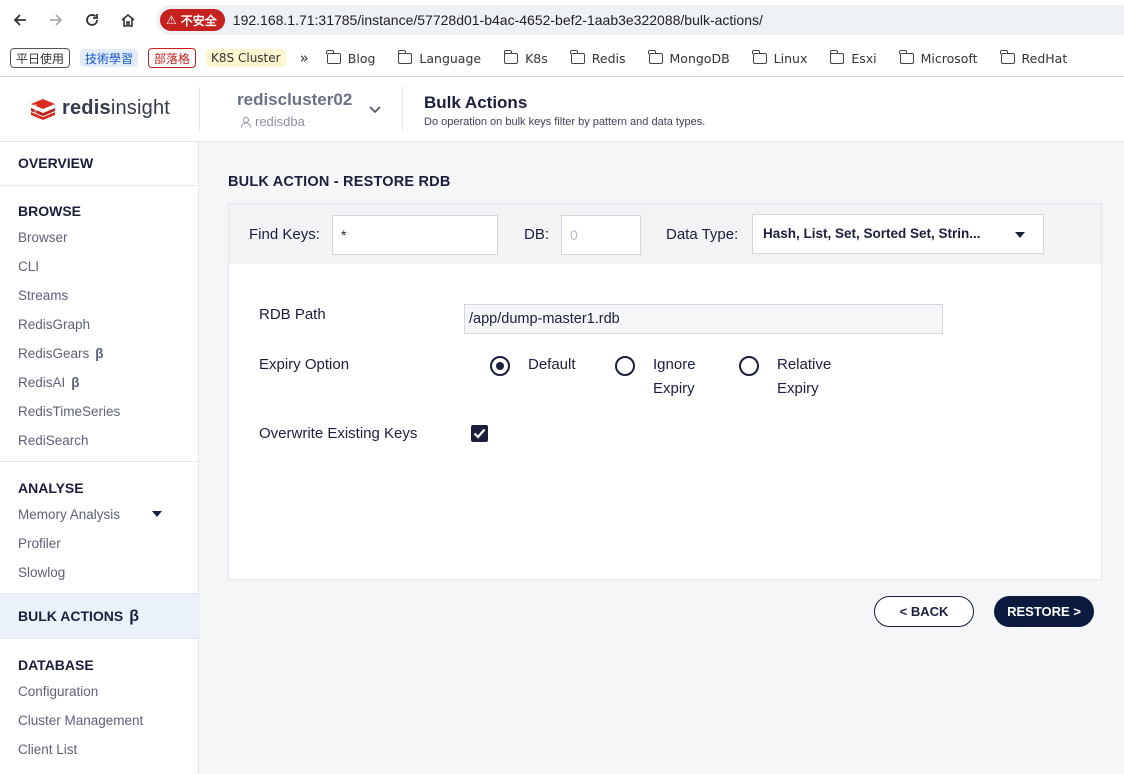 The height and width of the screenshot is (774, 1124). What do you see at coordinates (479, 433) in the screenshot?
I see `overwrite-checkbox` at bounding box center [479, 433].